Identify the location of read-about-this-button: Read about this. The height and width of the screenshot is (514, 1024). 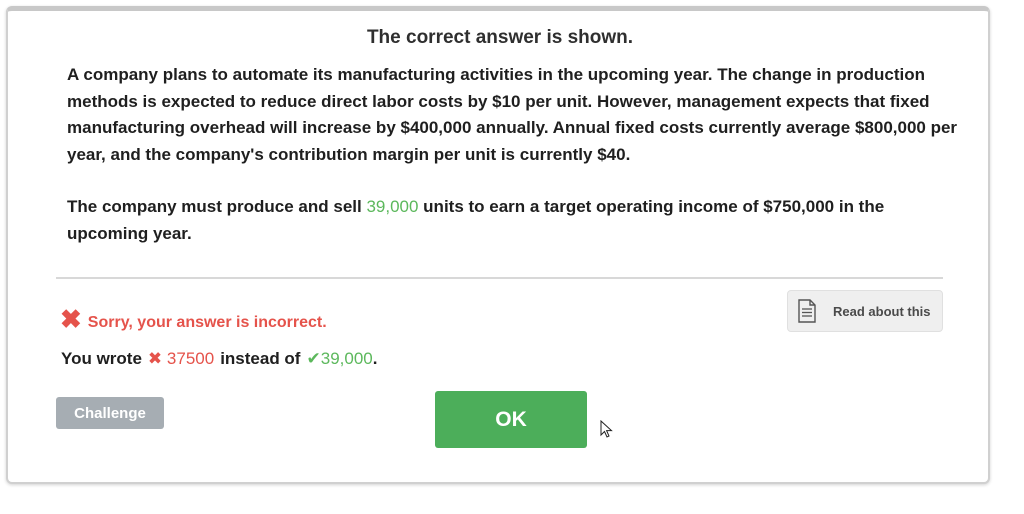
(865, 311).